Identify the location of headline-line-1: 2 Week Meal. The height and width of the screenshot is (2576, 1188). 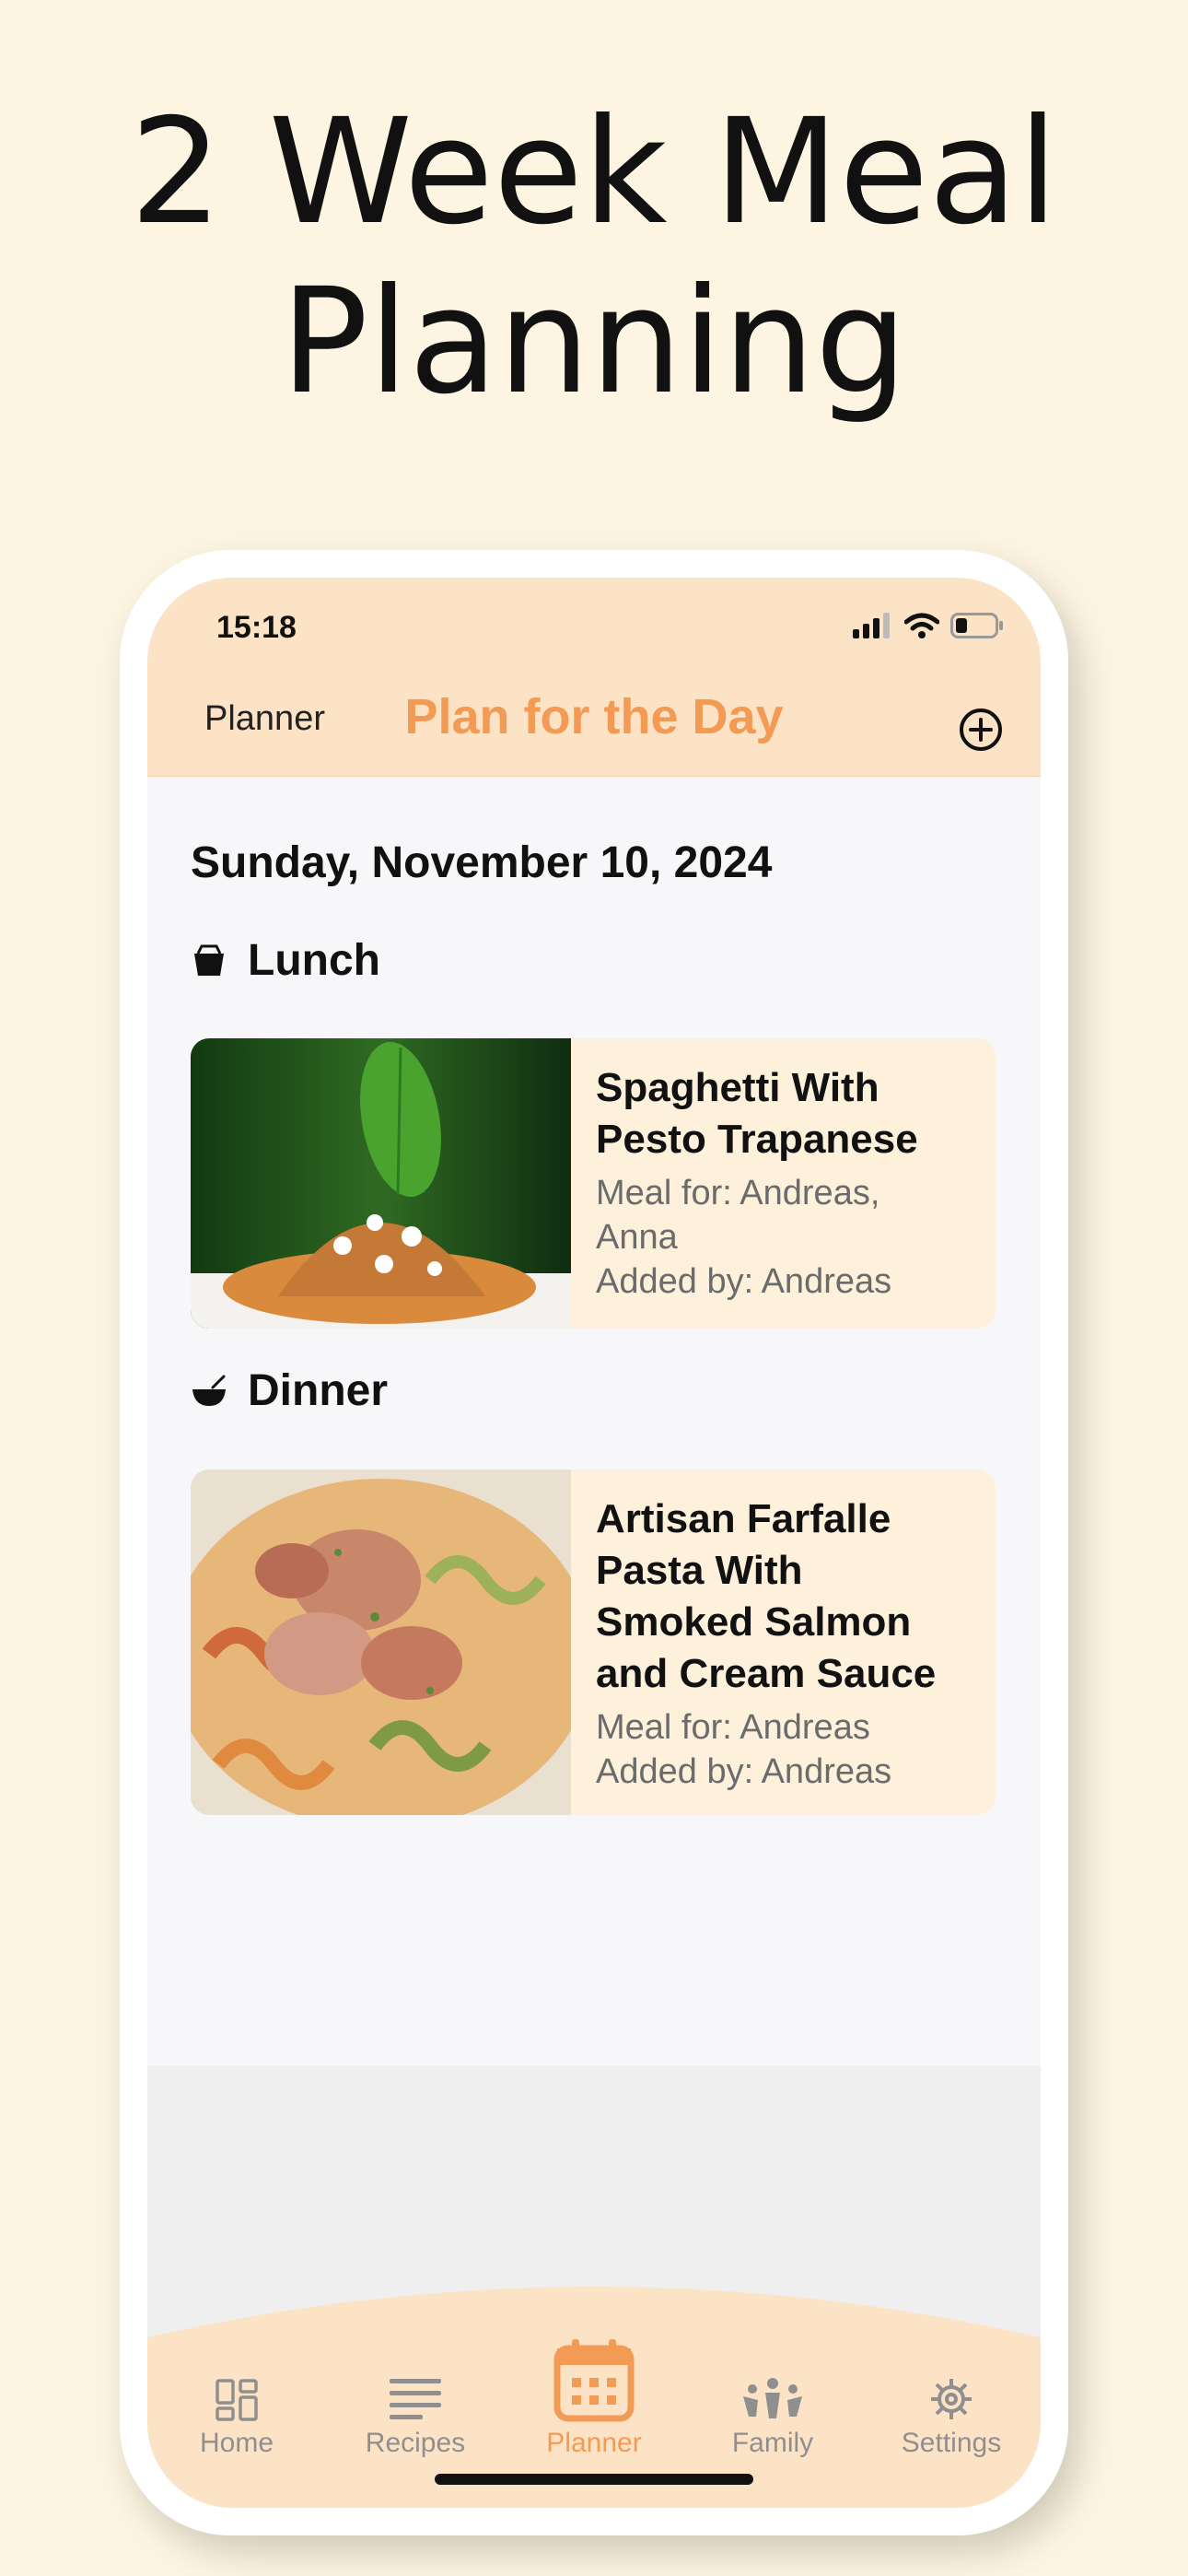
(594, 172).